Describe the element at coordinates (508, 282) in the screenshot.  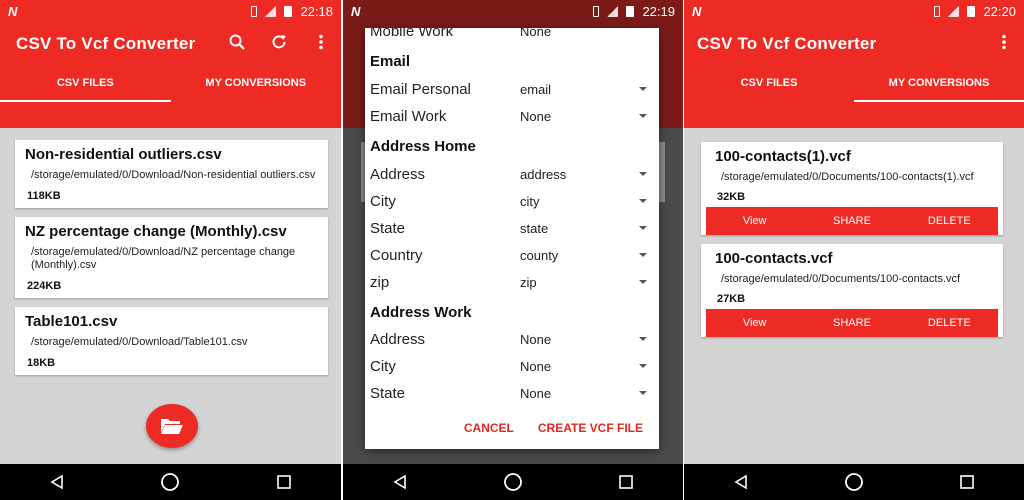
I see `mapping-row: zip zip` at that location.